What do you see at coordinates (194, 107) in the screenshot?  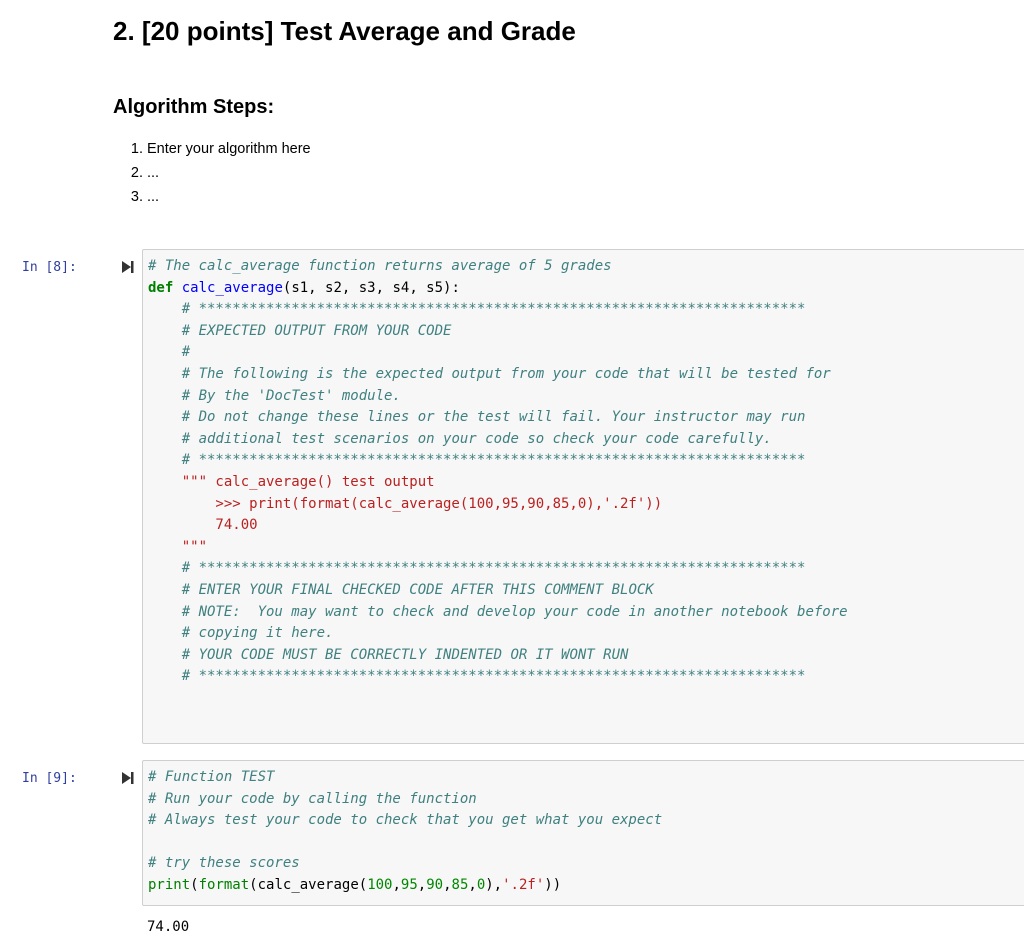 I see `algorithm-heading: Algorithm Steps:` at bounding box center [194, 107].